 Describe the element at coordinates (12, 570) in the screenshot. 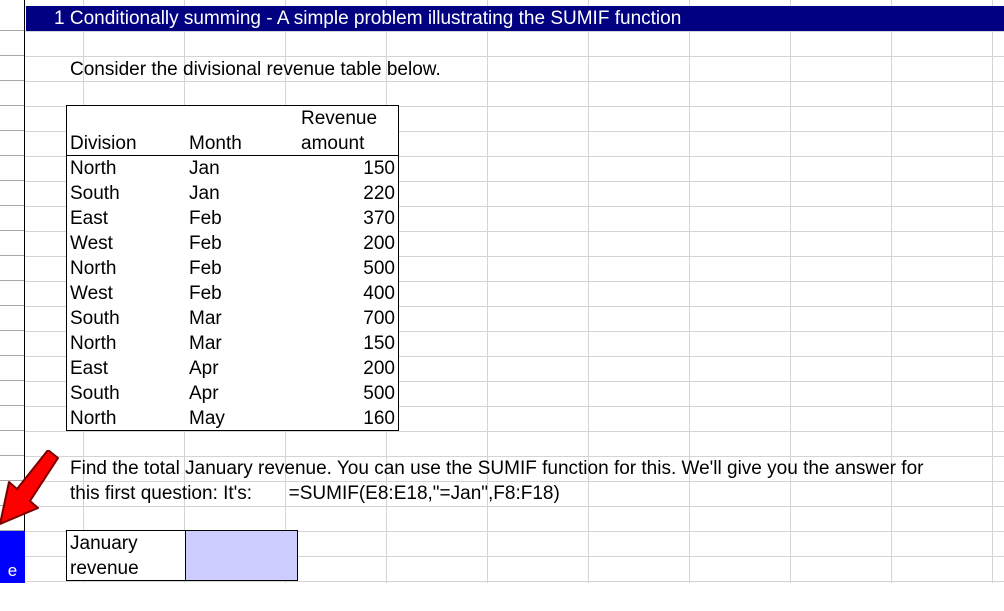

I see `selected-cell-text: e` at that location.